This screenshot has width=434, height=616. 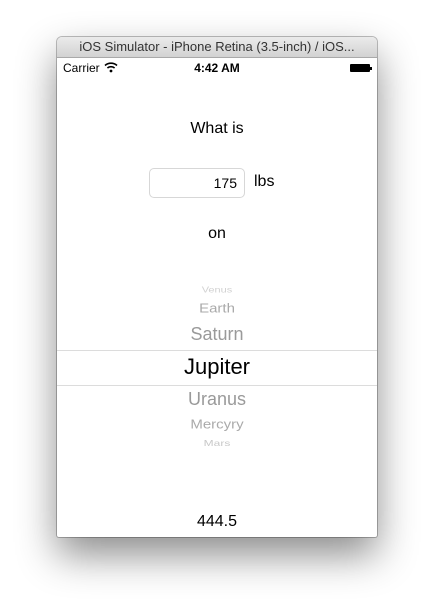 What do you see at coordinates (264, 181) in the screenshot?
I see `unit-label: lbs` at bounding box center [264, 181].